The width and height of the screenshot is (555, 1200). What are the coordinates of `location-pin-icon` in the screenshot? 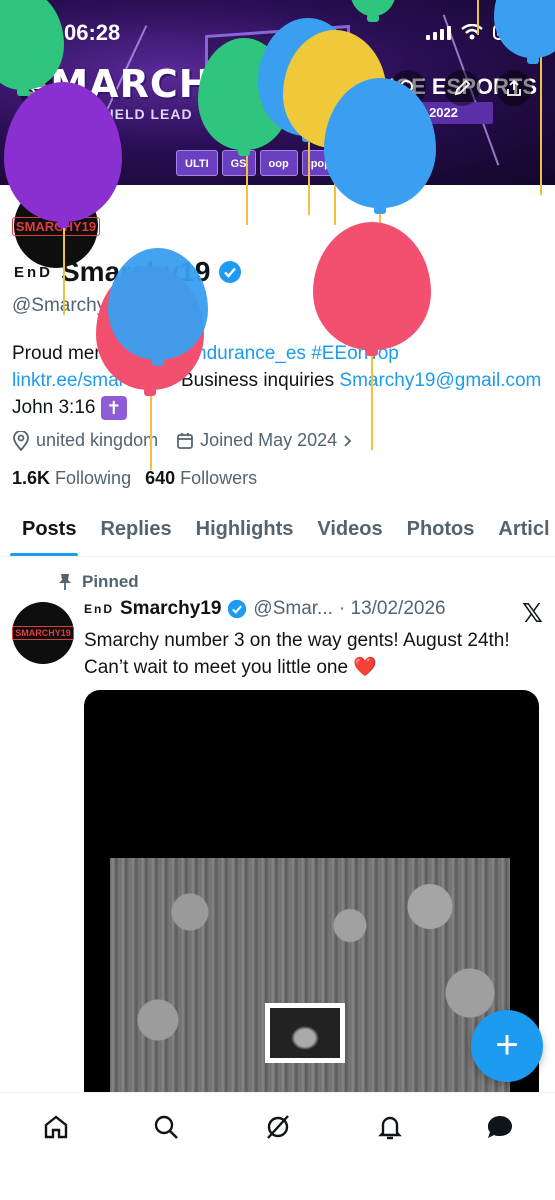 It's located at (21, 440).